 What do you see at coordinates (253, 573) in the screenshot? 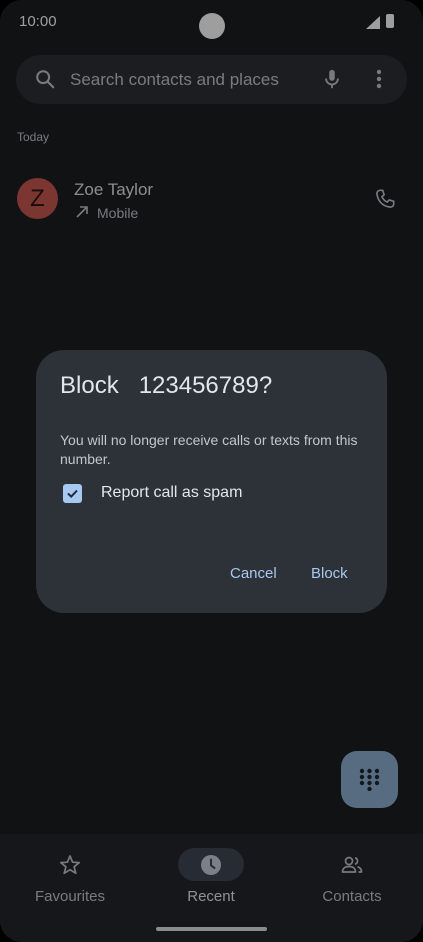
I see `cancel-button: Cancel` at bounding box center [253, 573].